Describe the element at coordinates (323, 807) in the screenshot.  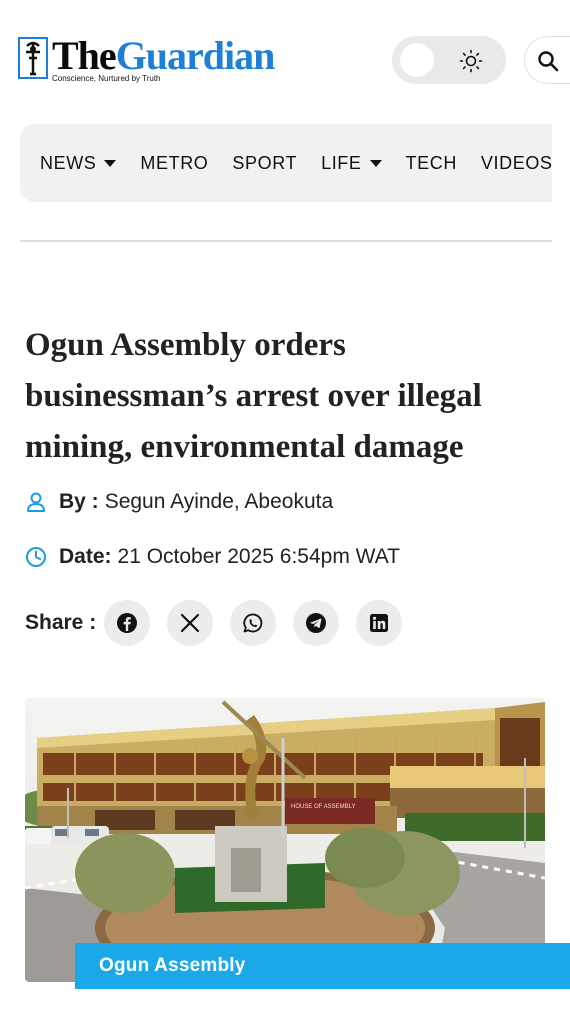
I see `assembly-sign: HOUSE OF ASSEMBLY` at that location.